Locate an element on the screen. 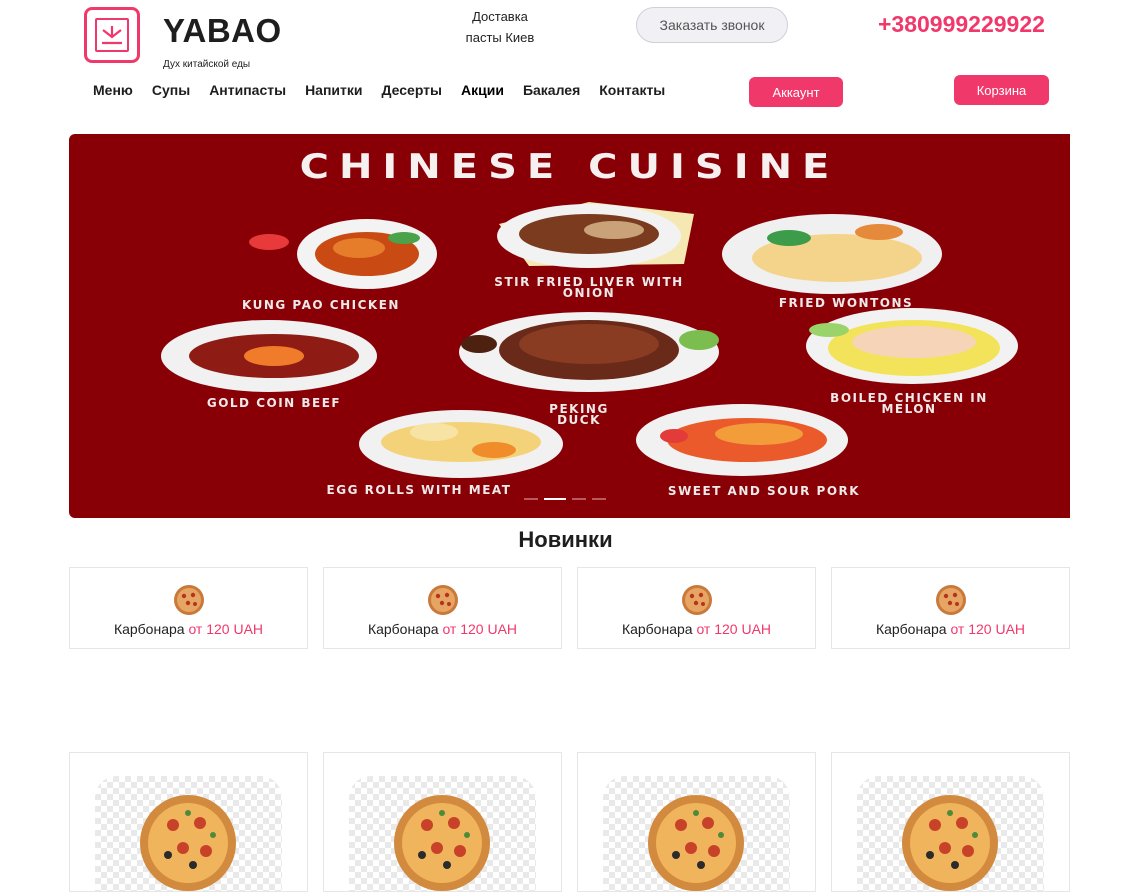 The width and height of the screenshot is (1131, 892). cart-button: Корзина is located at coordinates (1001, 90).